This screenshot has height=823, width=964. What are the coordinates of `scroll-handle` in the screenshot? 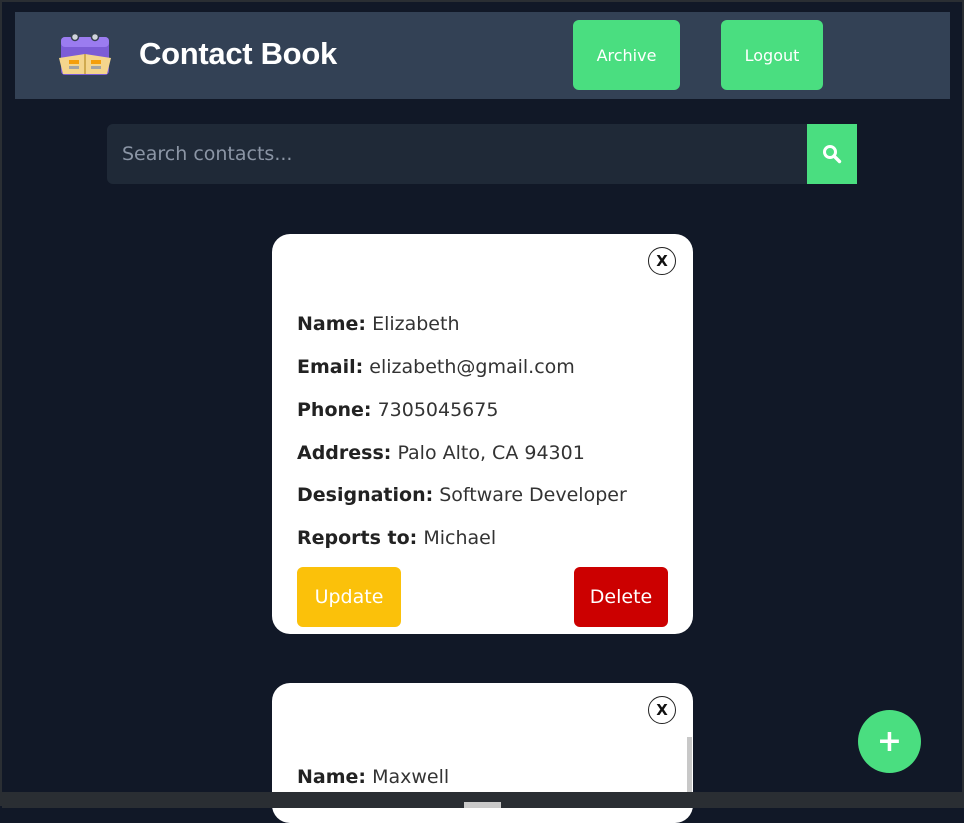 It's located at (482, 805).